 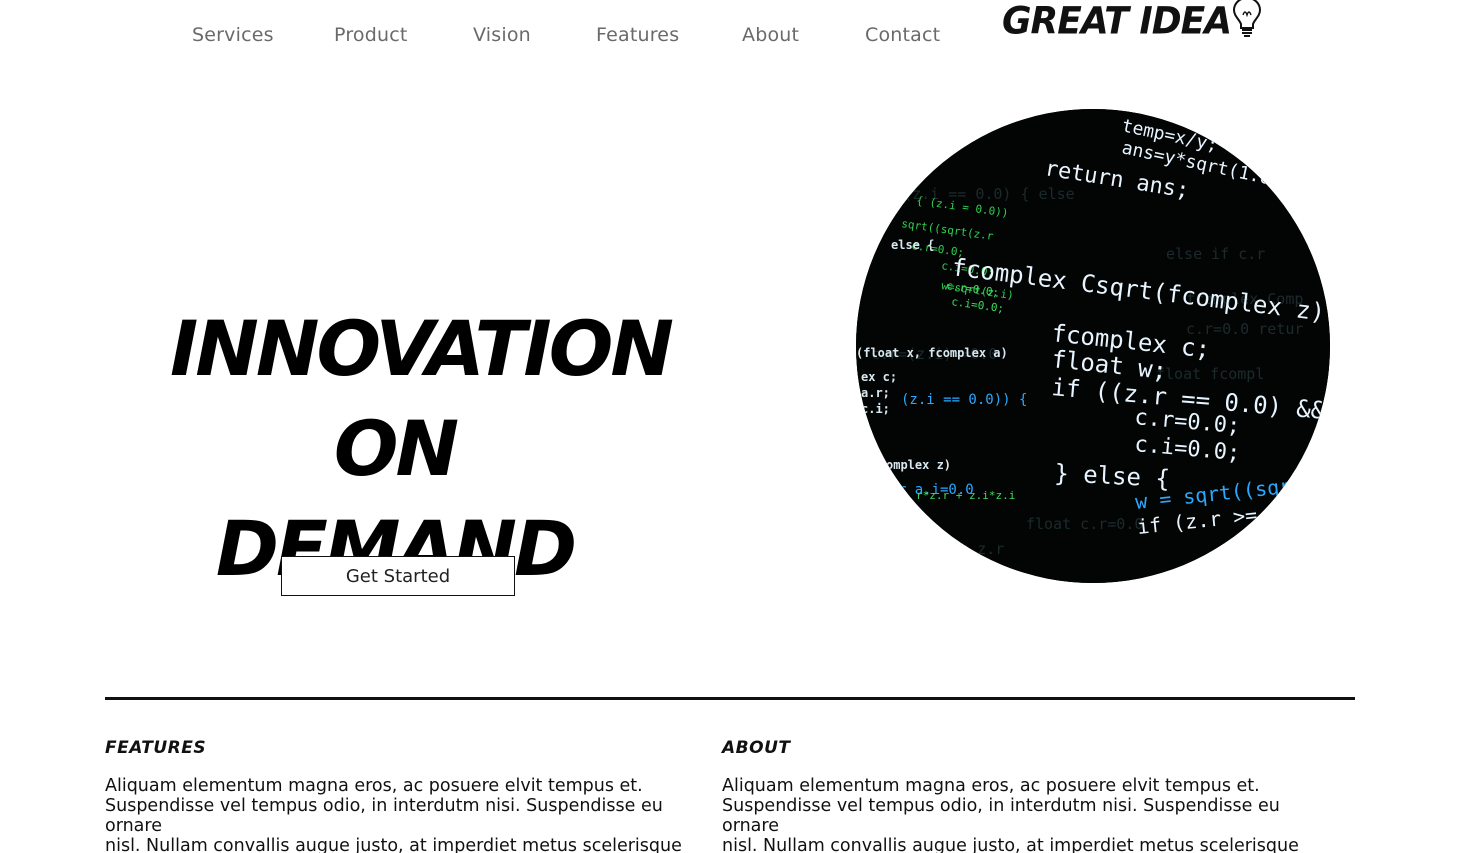 What do you see at coordinates (730, 698) in the screenshot?
I see `section-divider` at bounding box center [730, 698].